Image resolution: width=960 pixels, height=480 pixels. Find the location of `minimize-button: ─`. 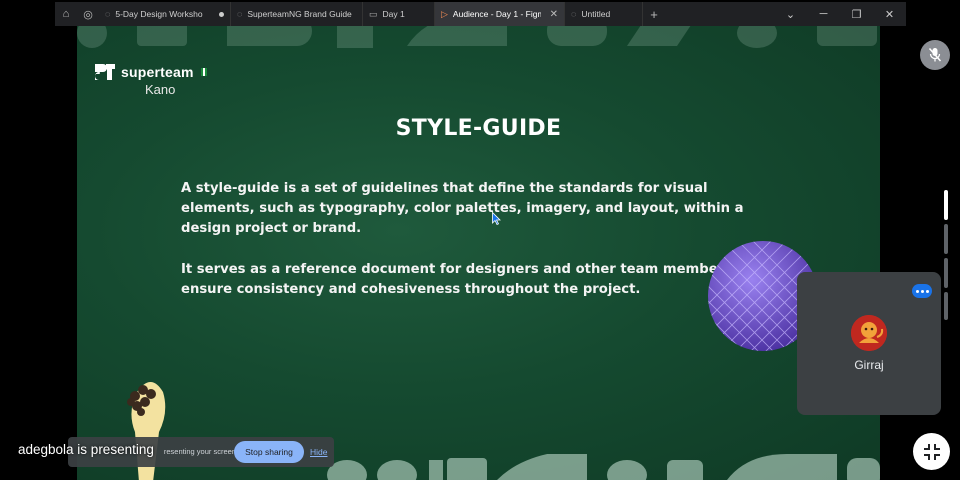

minimize-button: ─ is located at coordinates (823, 14).